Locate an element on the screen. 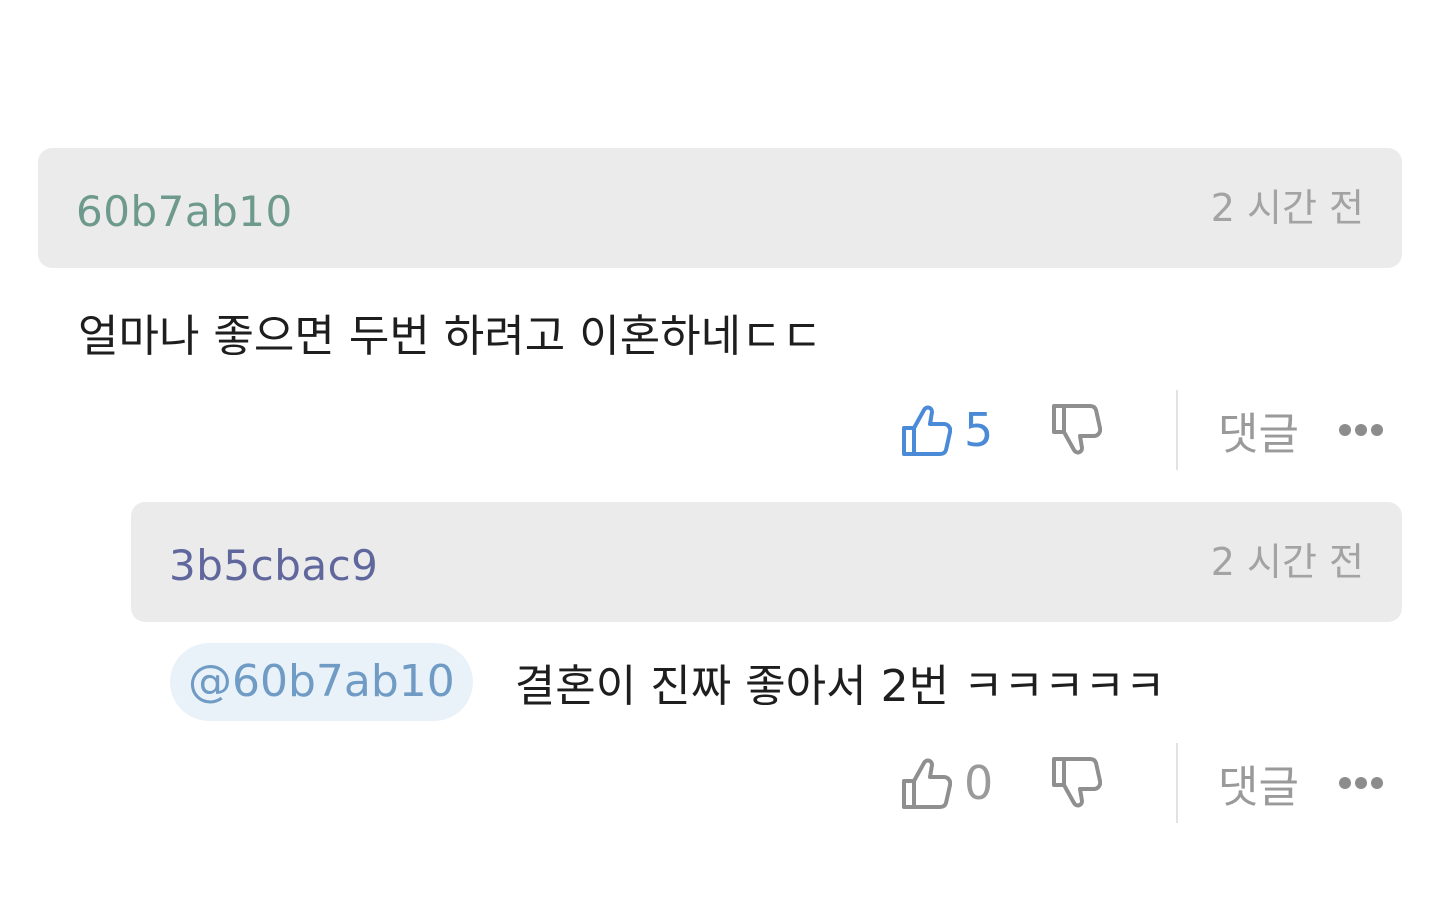  comment-timestamp: 2 시간 전 is located at coordinates (1287, 207).